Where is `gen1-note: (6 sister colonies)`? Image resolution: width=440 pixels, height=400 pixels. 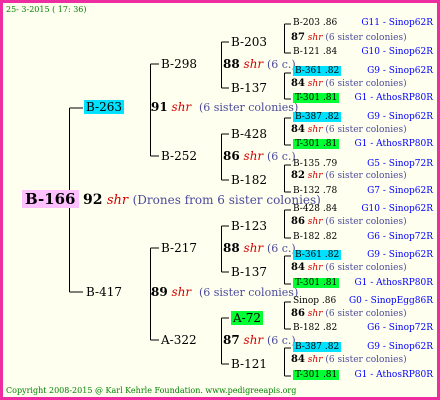 gen1-note: (6 sister colonies) is located at coordinates (248, 107).